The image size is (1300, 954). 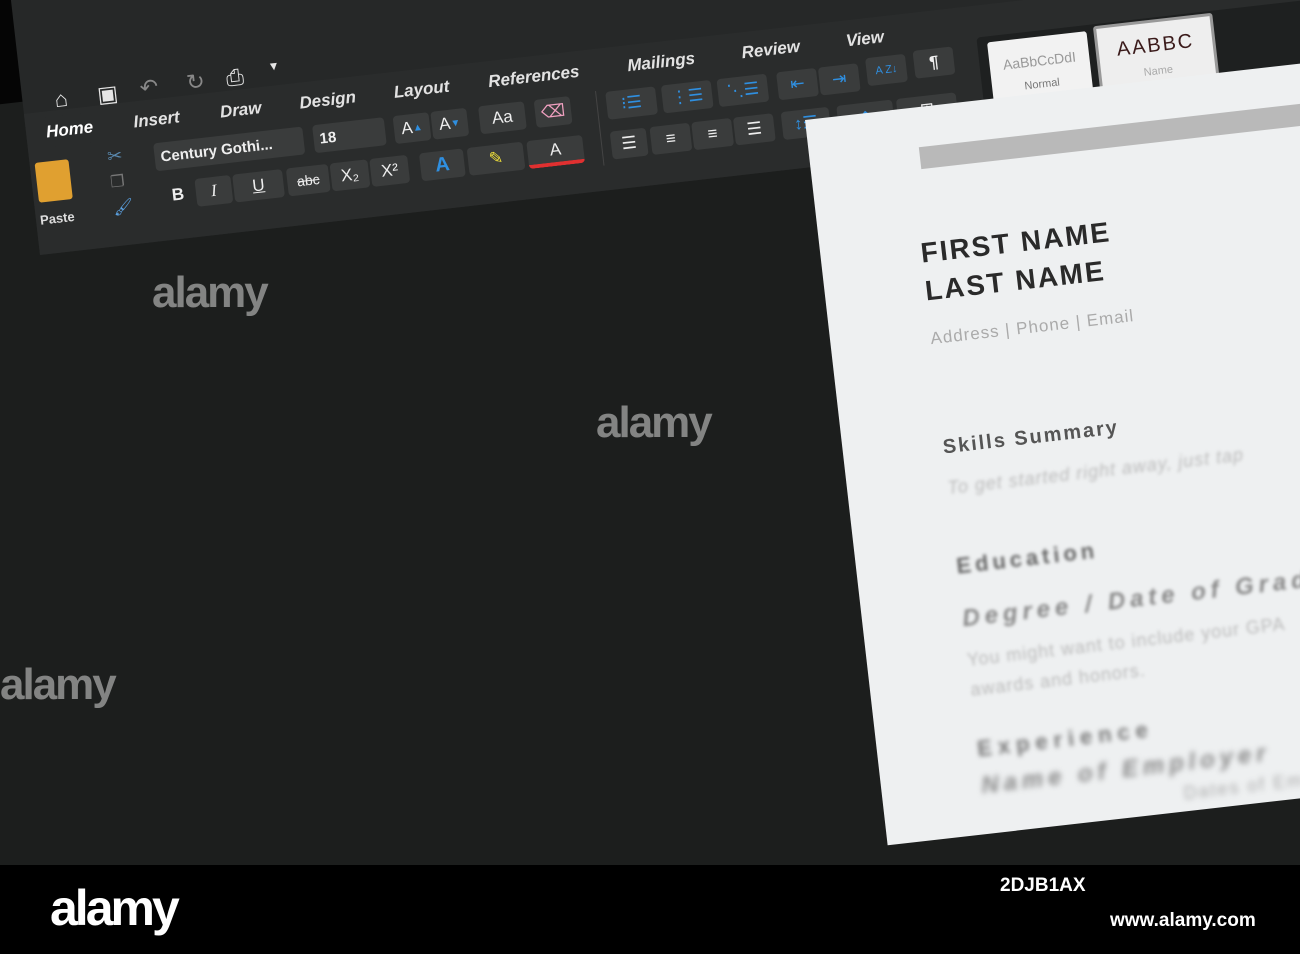 What do you see at coordinates (1032, 327) in the screenshot?
I see `contact-line: Address | Phone | Email` at bounding box center [1032, 327].